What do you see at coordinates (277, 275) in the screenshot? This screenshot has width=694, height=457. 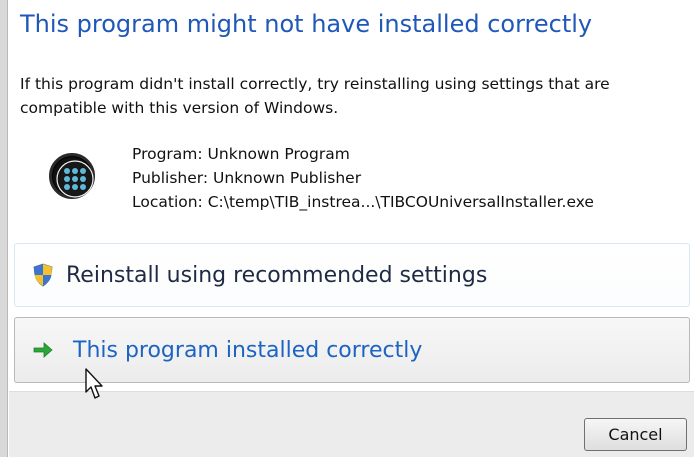 I see `reinstall-option-label: Reinstall using recommended settings` at bounding box center [277, 275].